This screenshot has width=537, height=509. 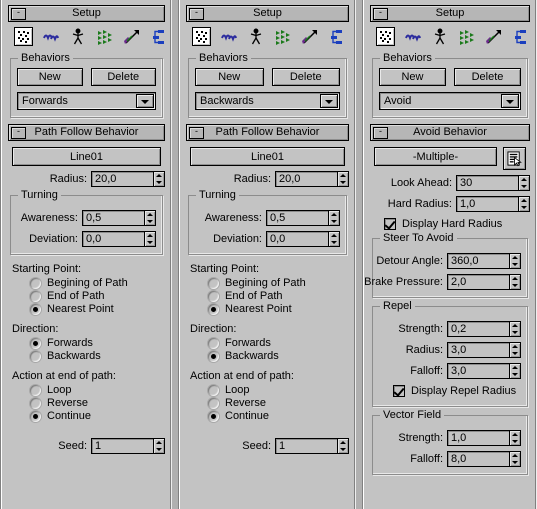 What do you see at coordinates (515, 459) in the screenshot?
I see `vector-falloff-spinner` at bounding box center [515, 459].